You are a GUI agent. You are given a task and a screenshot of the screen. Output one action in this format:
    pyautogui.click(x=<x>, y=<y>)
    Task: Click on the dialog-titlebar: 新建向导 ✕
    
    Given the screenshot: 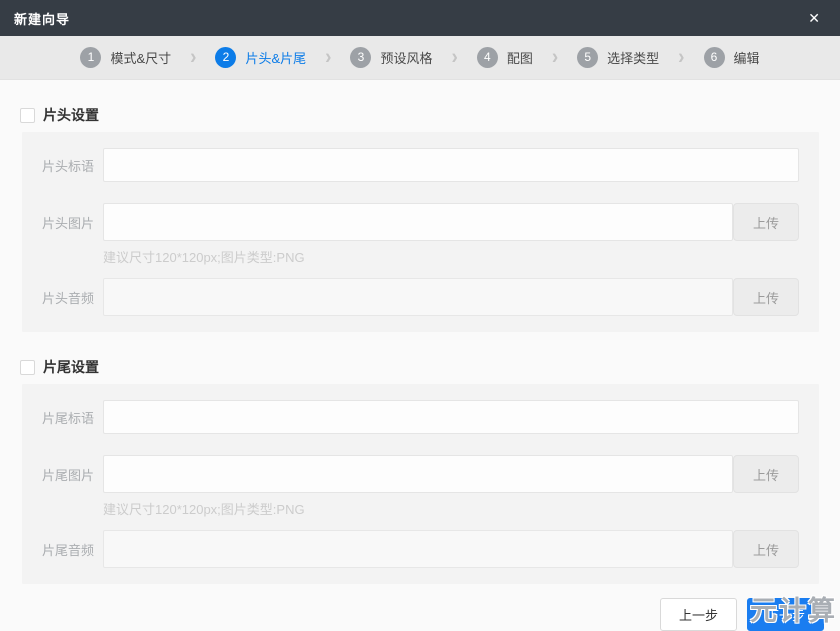 What is the action you would take?
    pyautogui.click(x=420, y=18)
    